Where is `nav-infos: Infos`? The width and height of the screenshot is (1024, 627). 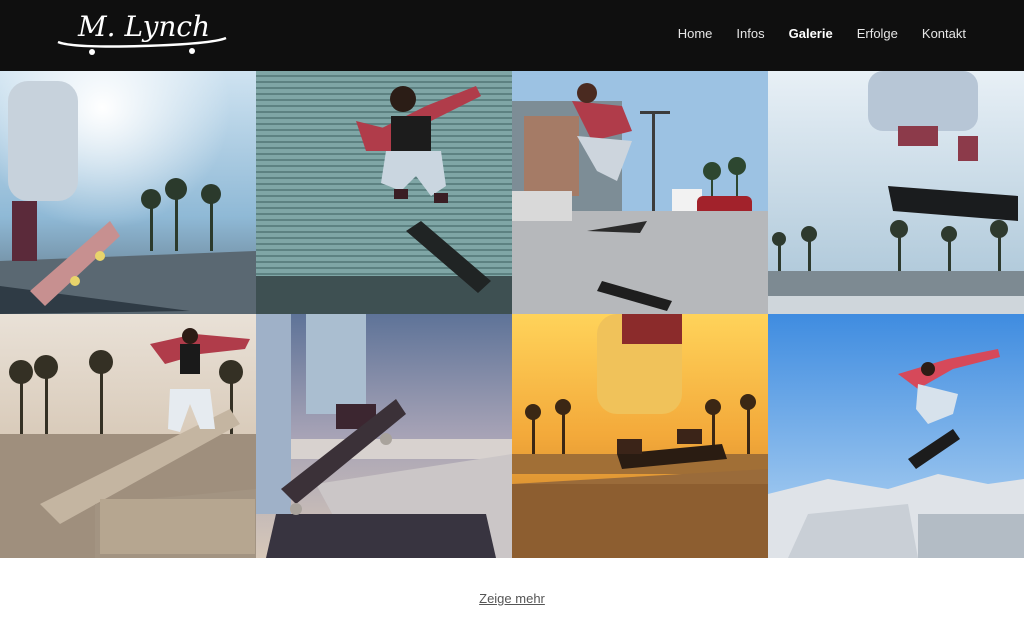
nav-infos: Infos is located at coordinates (750, 33).